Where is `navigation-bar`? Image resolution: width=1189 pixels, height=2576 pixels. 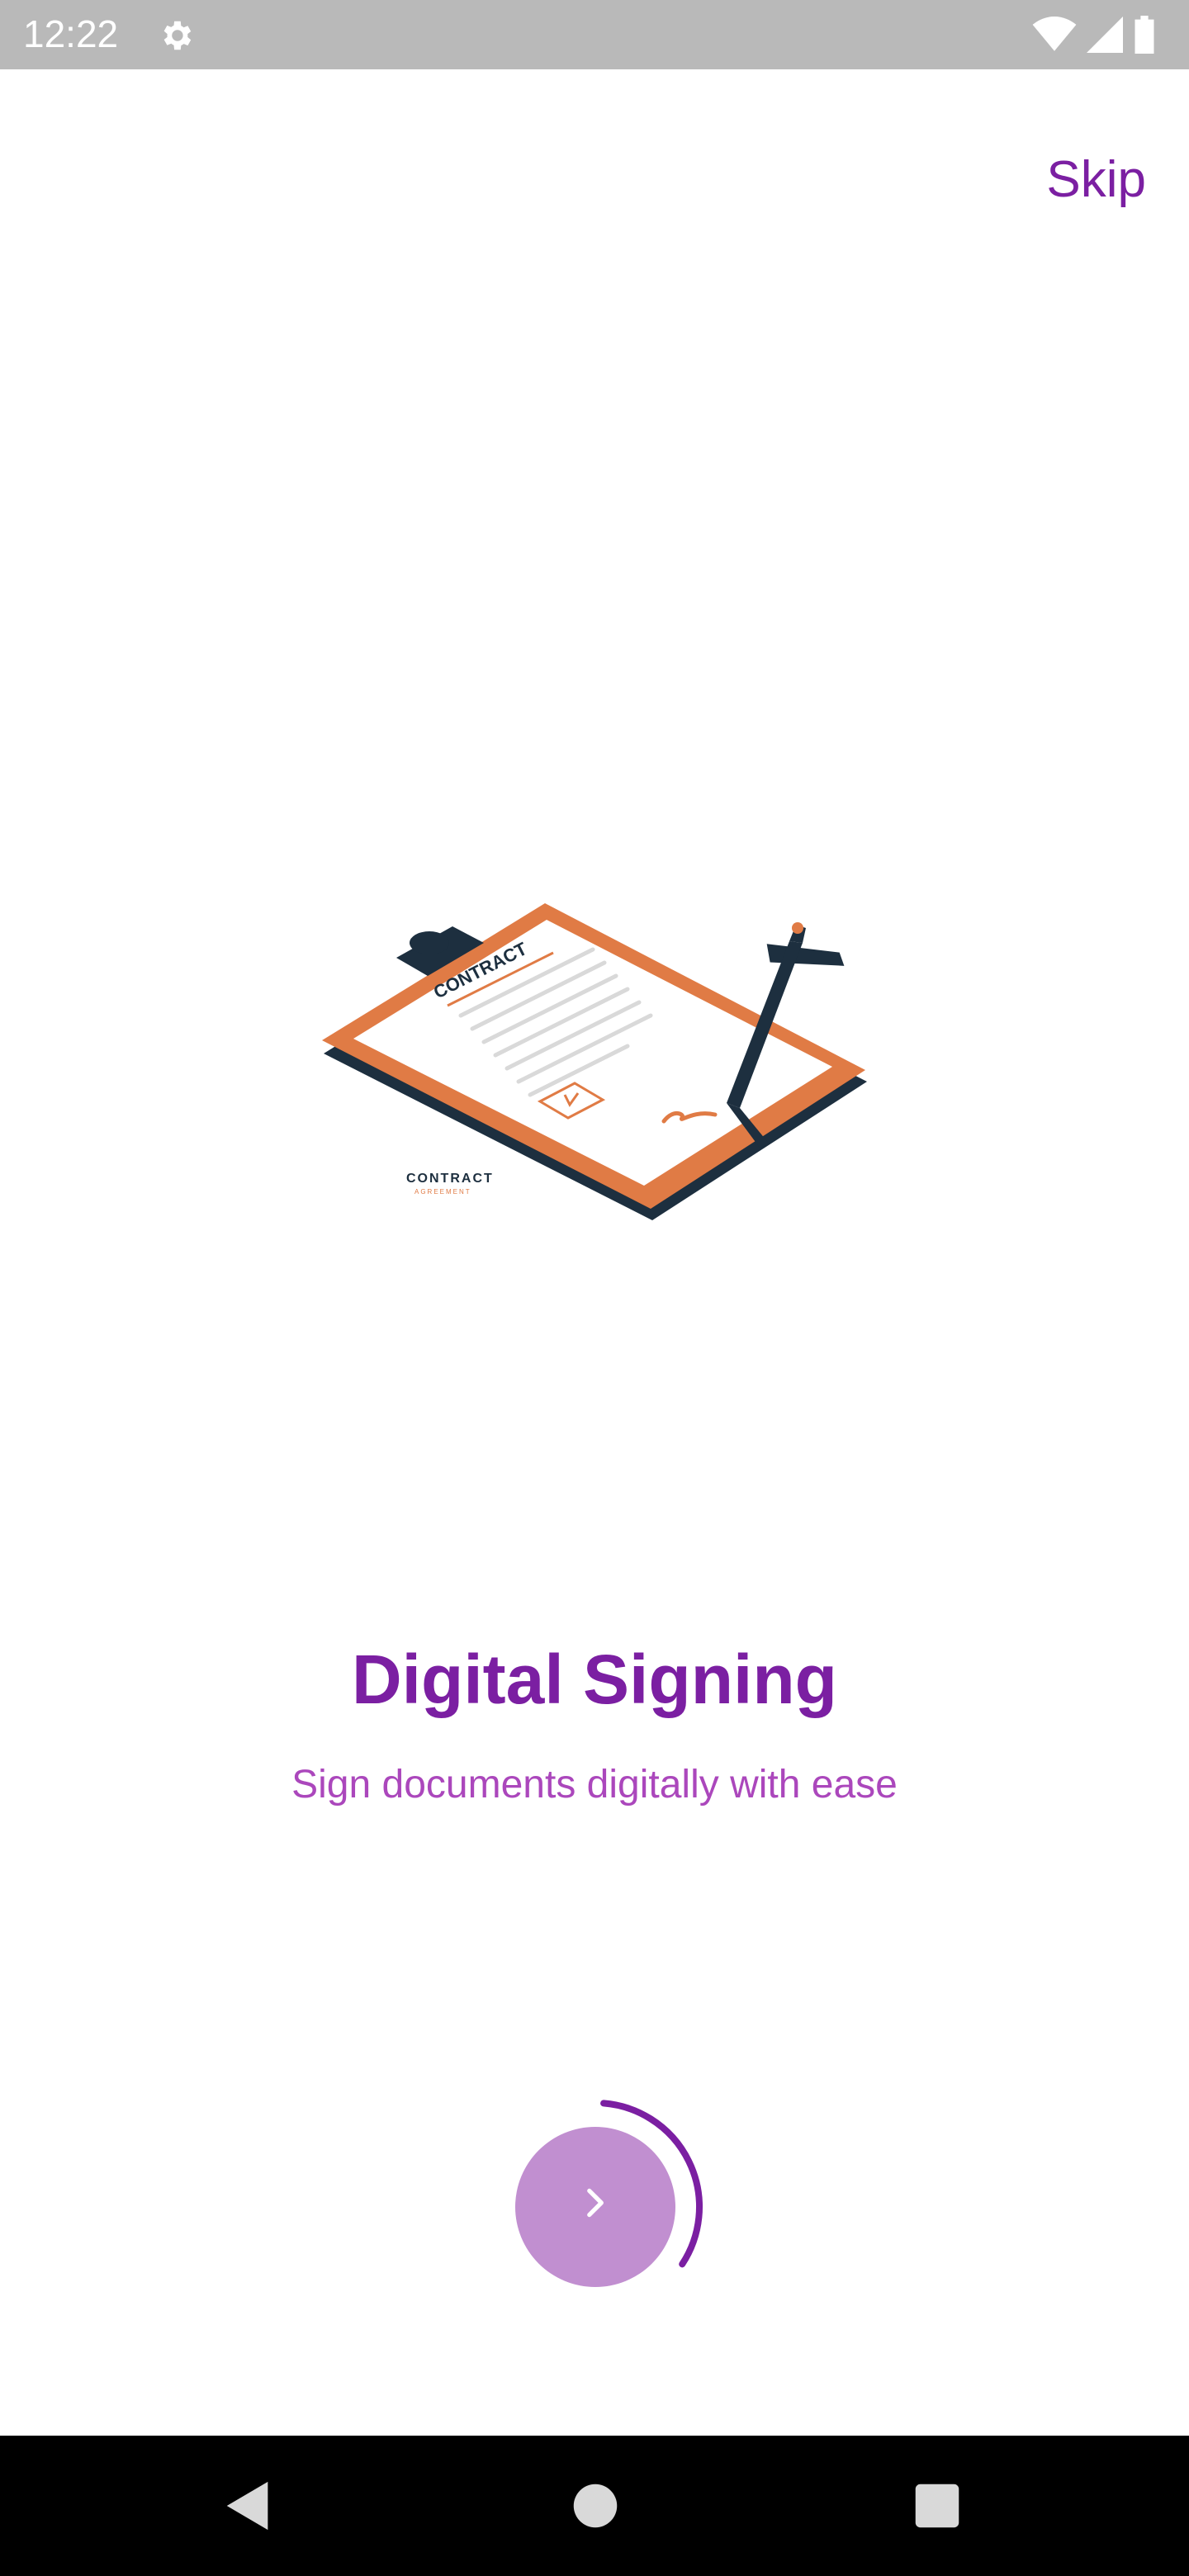 navigation-bar is located at coordinates (594, 2506).